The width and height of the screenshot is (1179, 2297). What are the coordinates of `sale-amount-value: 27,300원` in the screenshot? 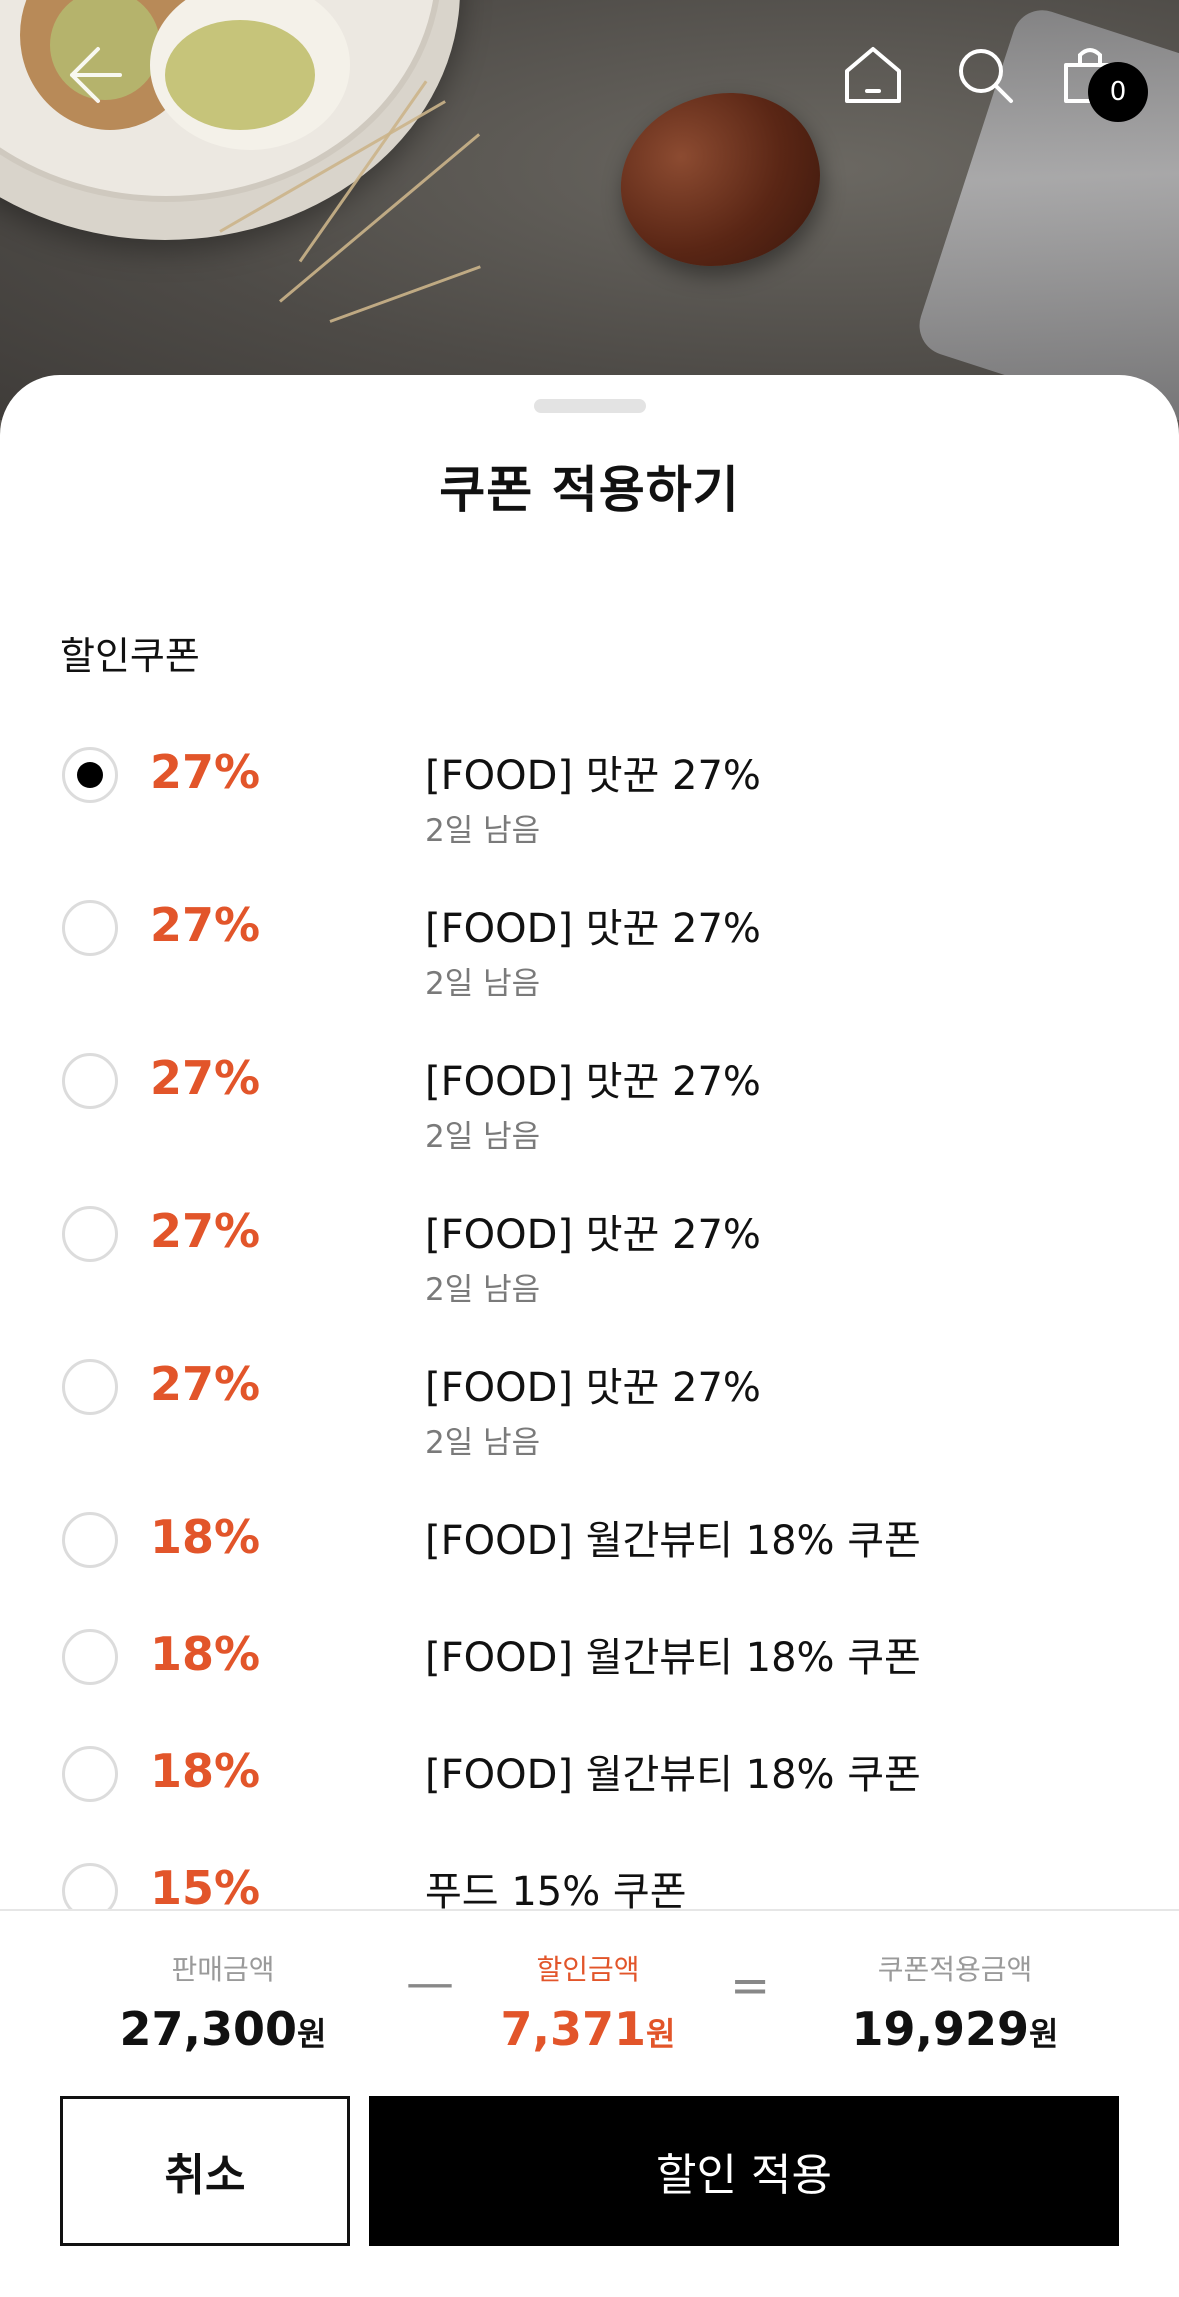 It's located at (223, 2029).